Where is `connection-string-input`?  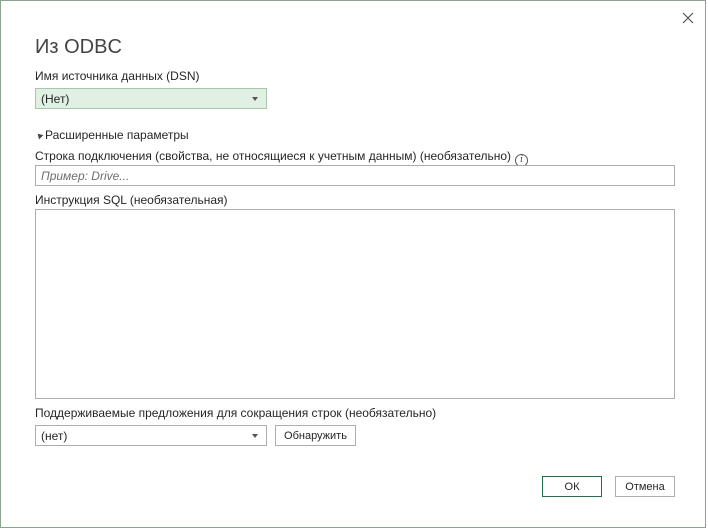 connection-string-input is located at coordinates (355, 175).